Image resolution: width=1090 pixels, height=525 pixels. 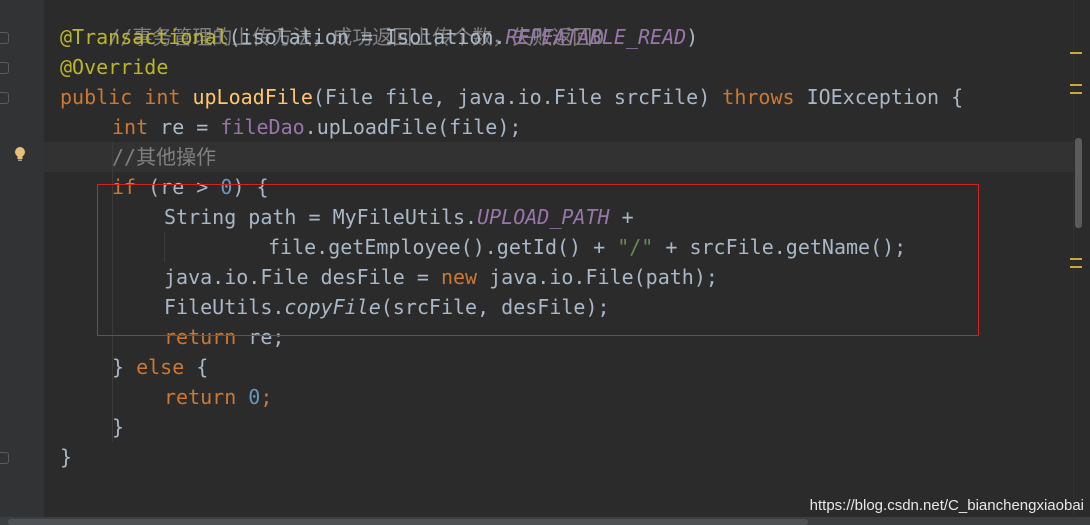 What do you see at coordinates (234, 37) in the screenshot?
I see `code-text: (` at bounding box center [234, 37].